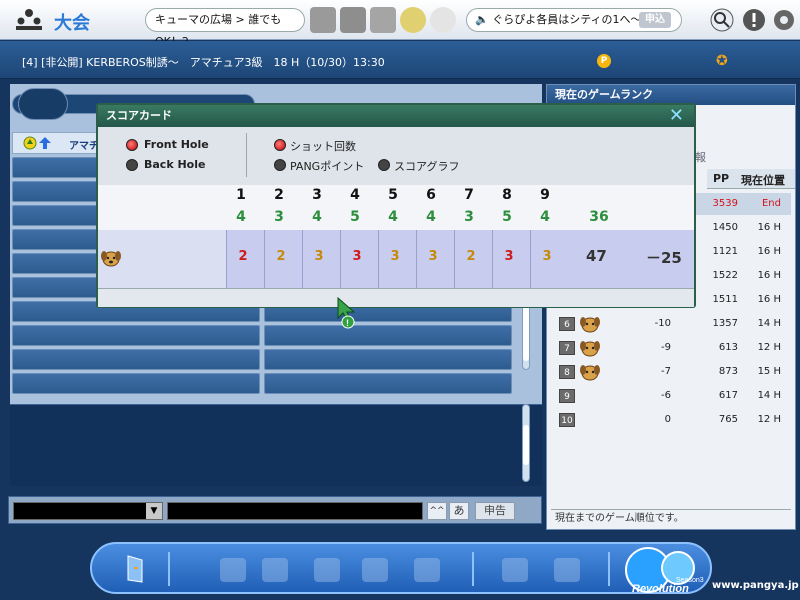 This screenshot has width=800, height=600. I want to click on rank-position: 14 H, so click(769, 395).